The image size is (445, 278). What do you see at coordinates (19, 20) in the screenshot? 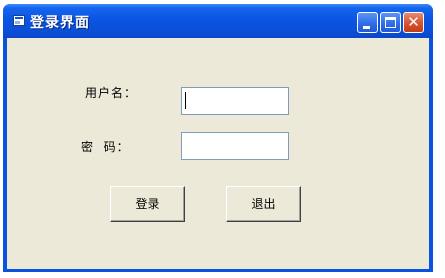
I see `app-icon` at bounding box center [19, 20].